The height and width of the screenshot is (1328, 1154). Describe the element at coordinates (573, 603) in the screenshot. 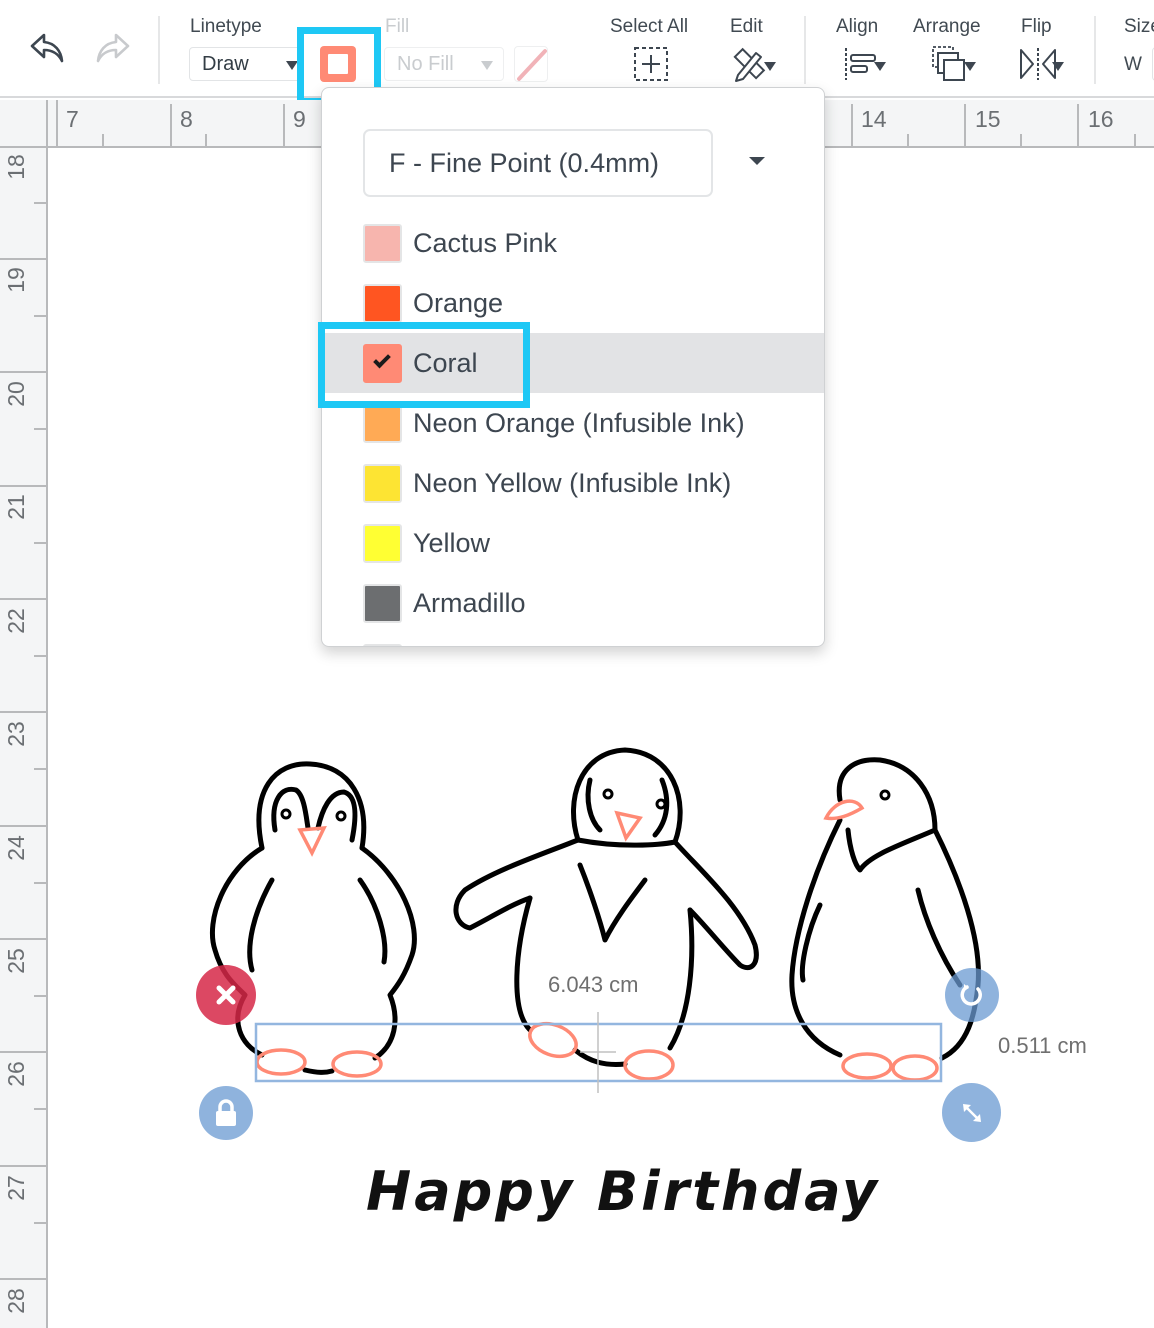

I see `color-option-armadillo: Armadillo` at that location.